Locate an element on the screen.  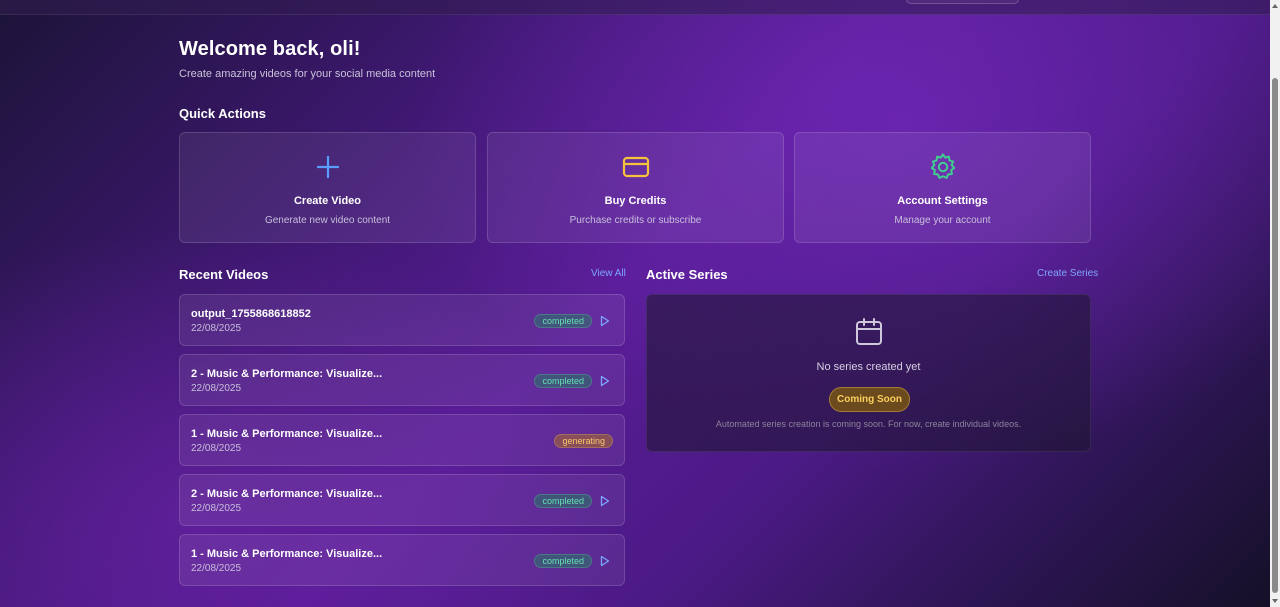
account-settings-card: Account Settings Manage your account is located at coordinates (942, 187).